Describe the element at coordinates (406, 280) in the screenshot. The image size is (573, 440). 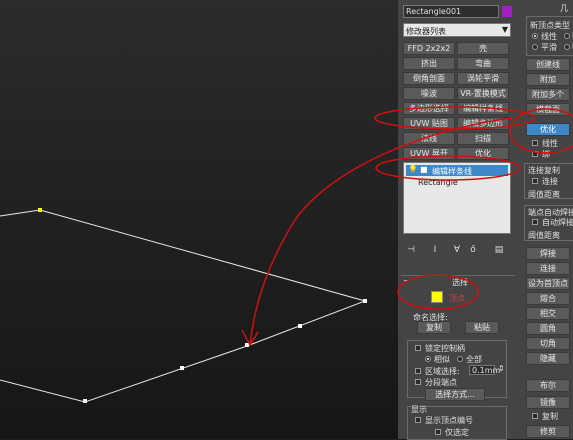
I see `rollout-toggle-icon: −` at that location.